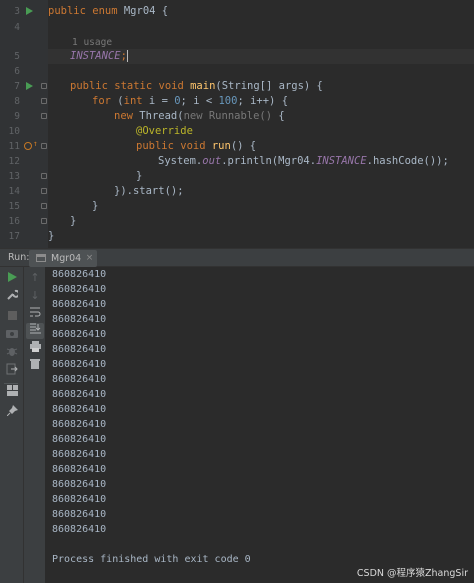 The image size is (474, 583). Describe the element at coordinates (261, 146) in the screenshot. I see `code-line: public void run() {` at that location.